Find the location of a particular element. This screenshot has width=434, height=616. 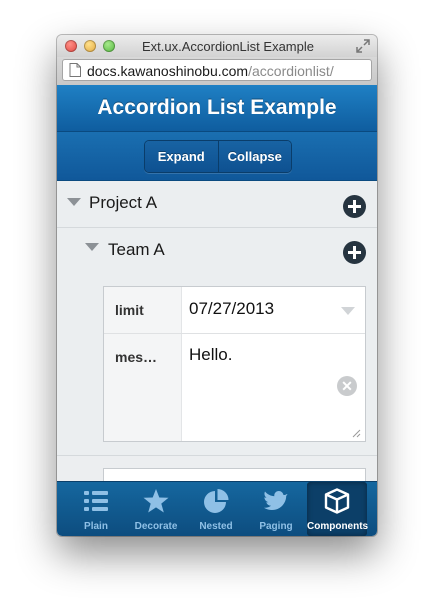

bird-icon is located at coordinates (276, 500).